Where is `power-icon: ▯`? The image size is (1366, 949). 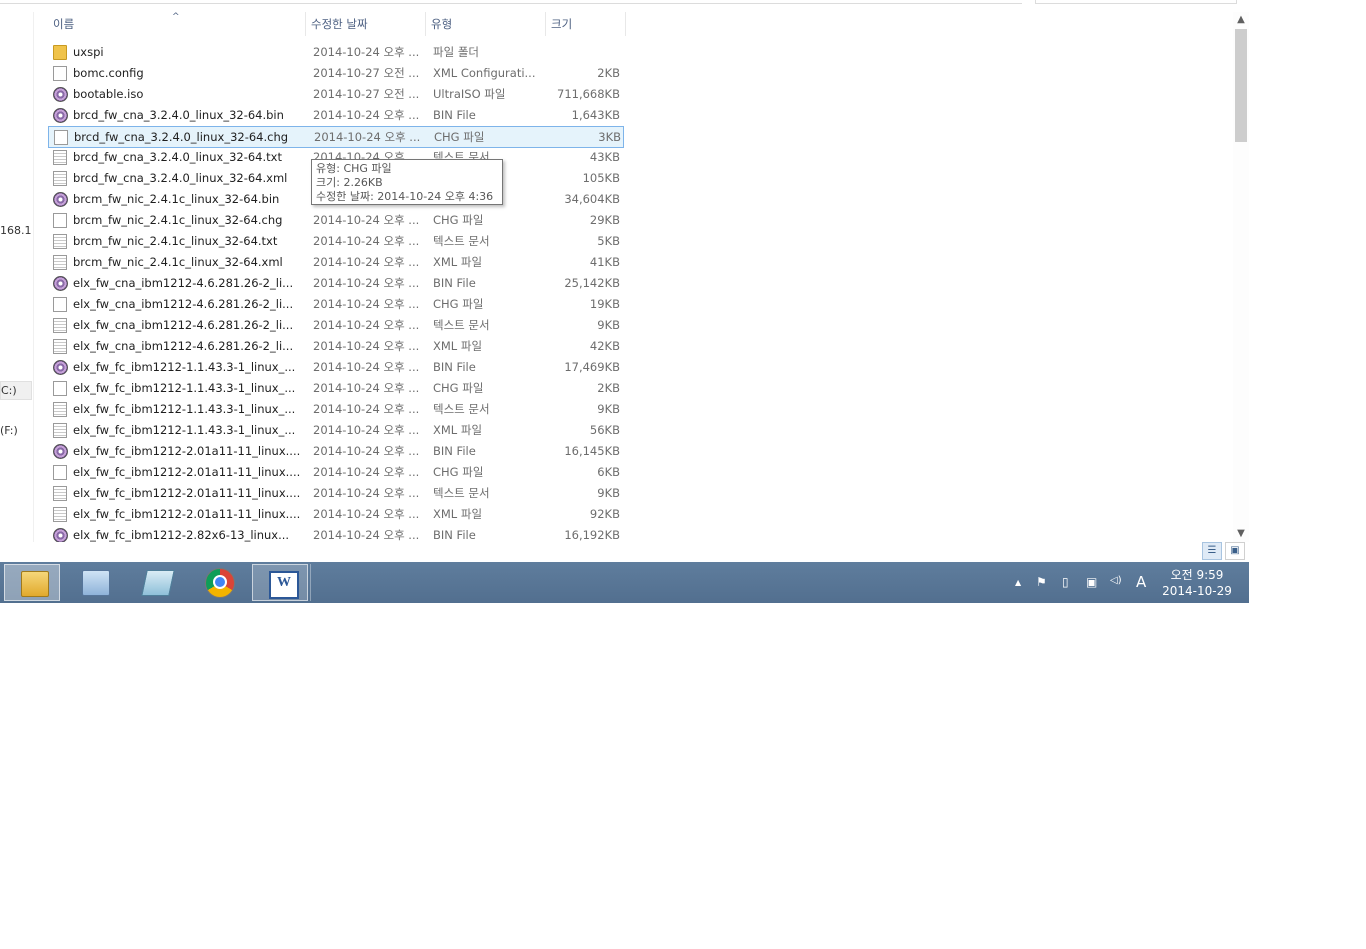 power-icon: ▯ is located at coordinates (1065, 582).